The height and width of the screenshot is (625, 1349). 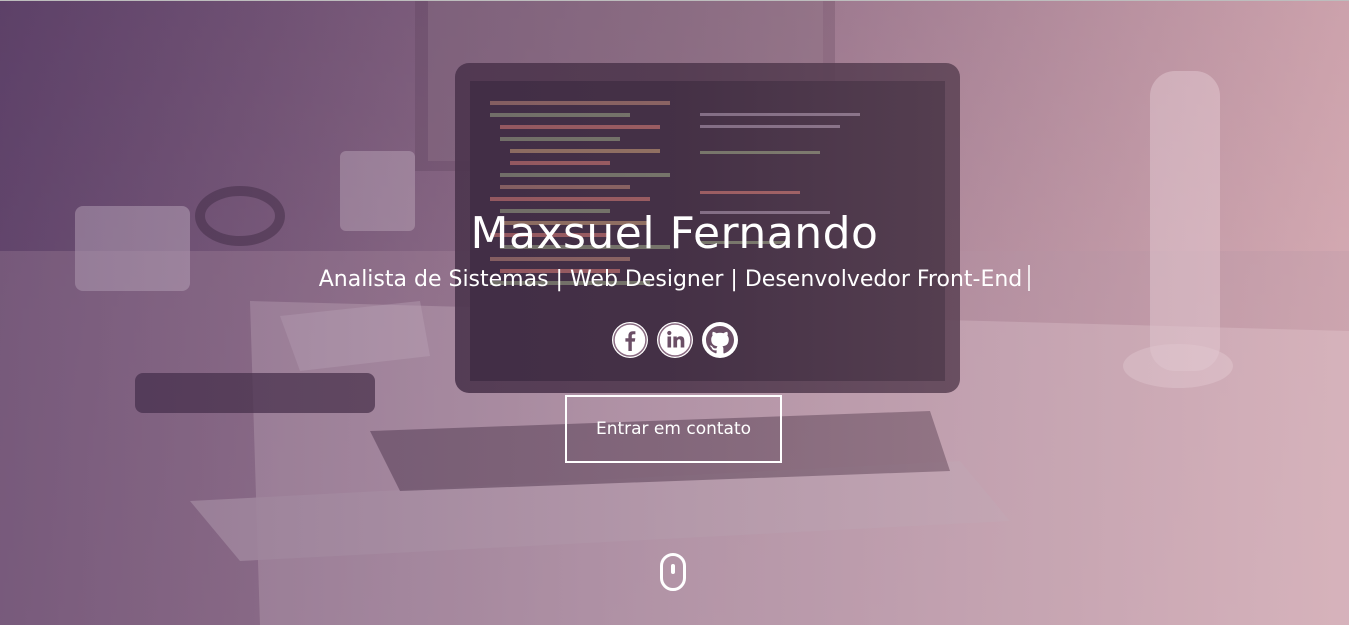 I want to click on github-icon, so click(x=719, y=340).